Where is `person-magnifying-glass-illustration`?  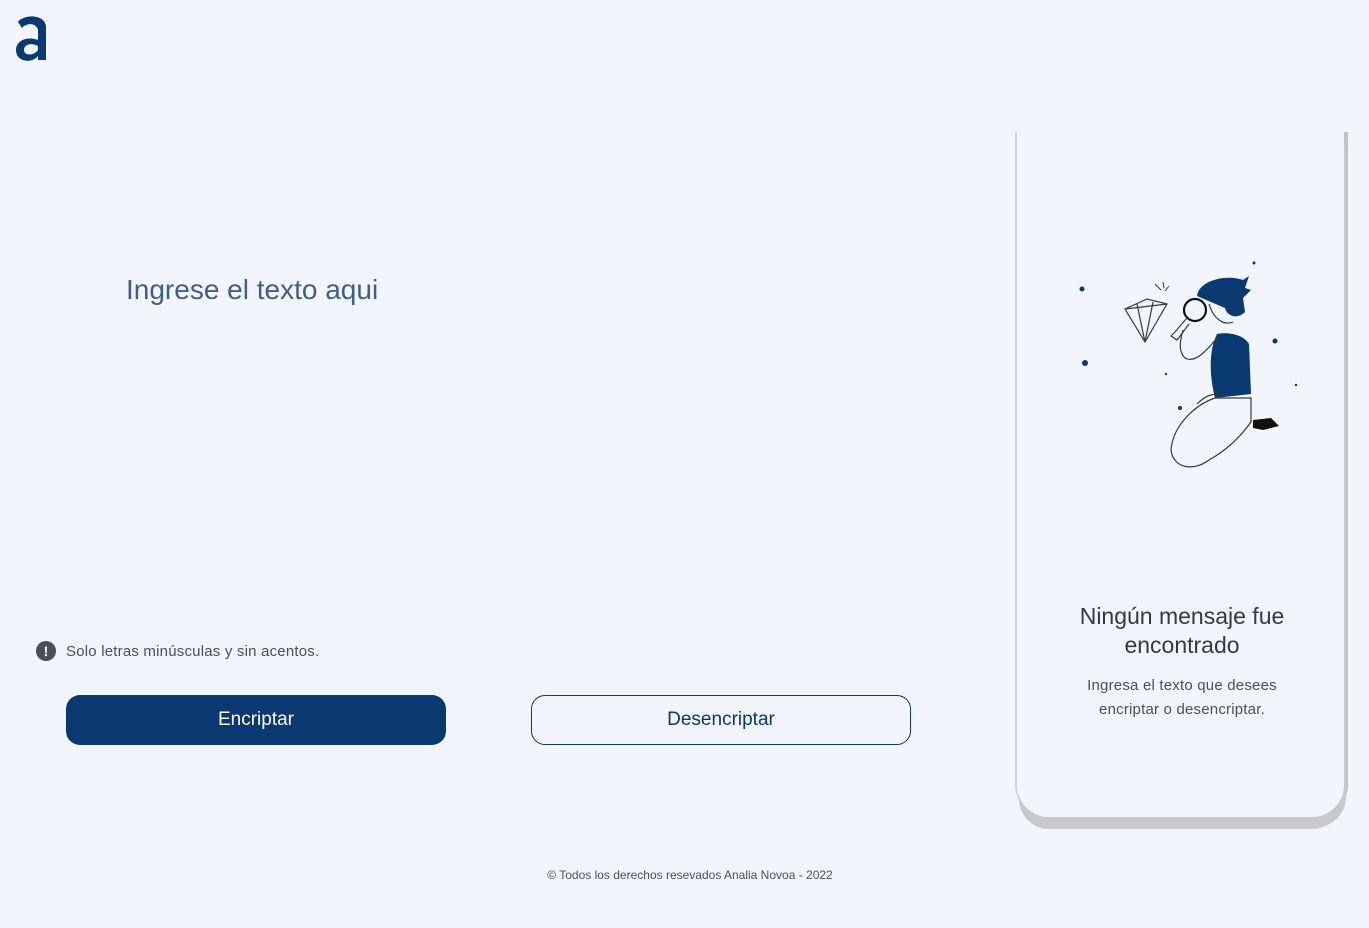
person-magnifying-glass-illustration is located at coordinates (1188, 364).